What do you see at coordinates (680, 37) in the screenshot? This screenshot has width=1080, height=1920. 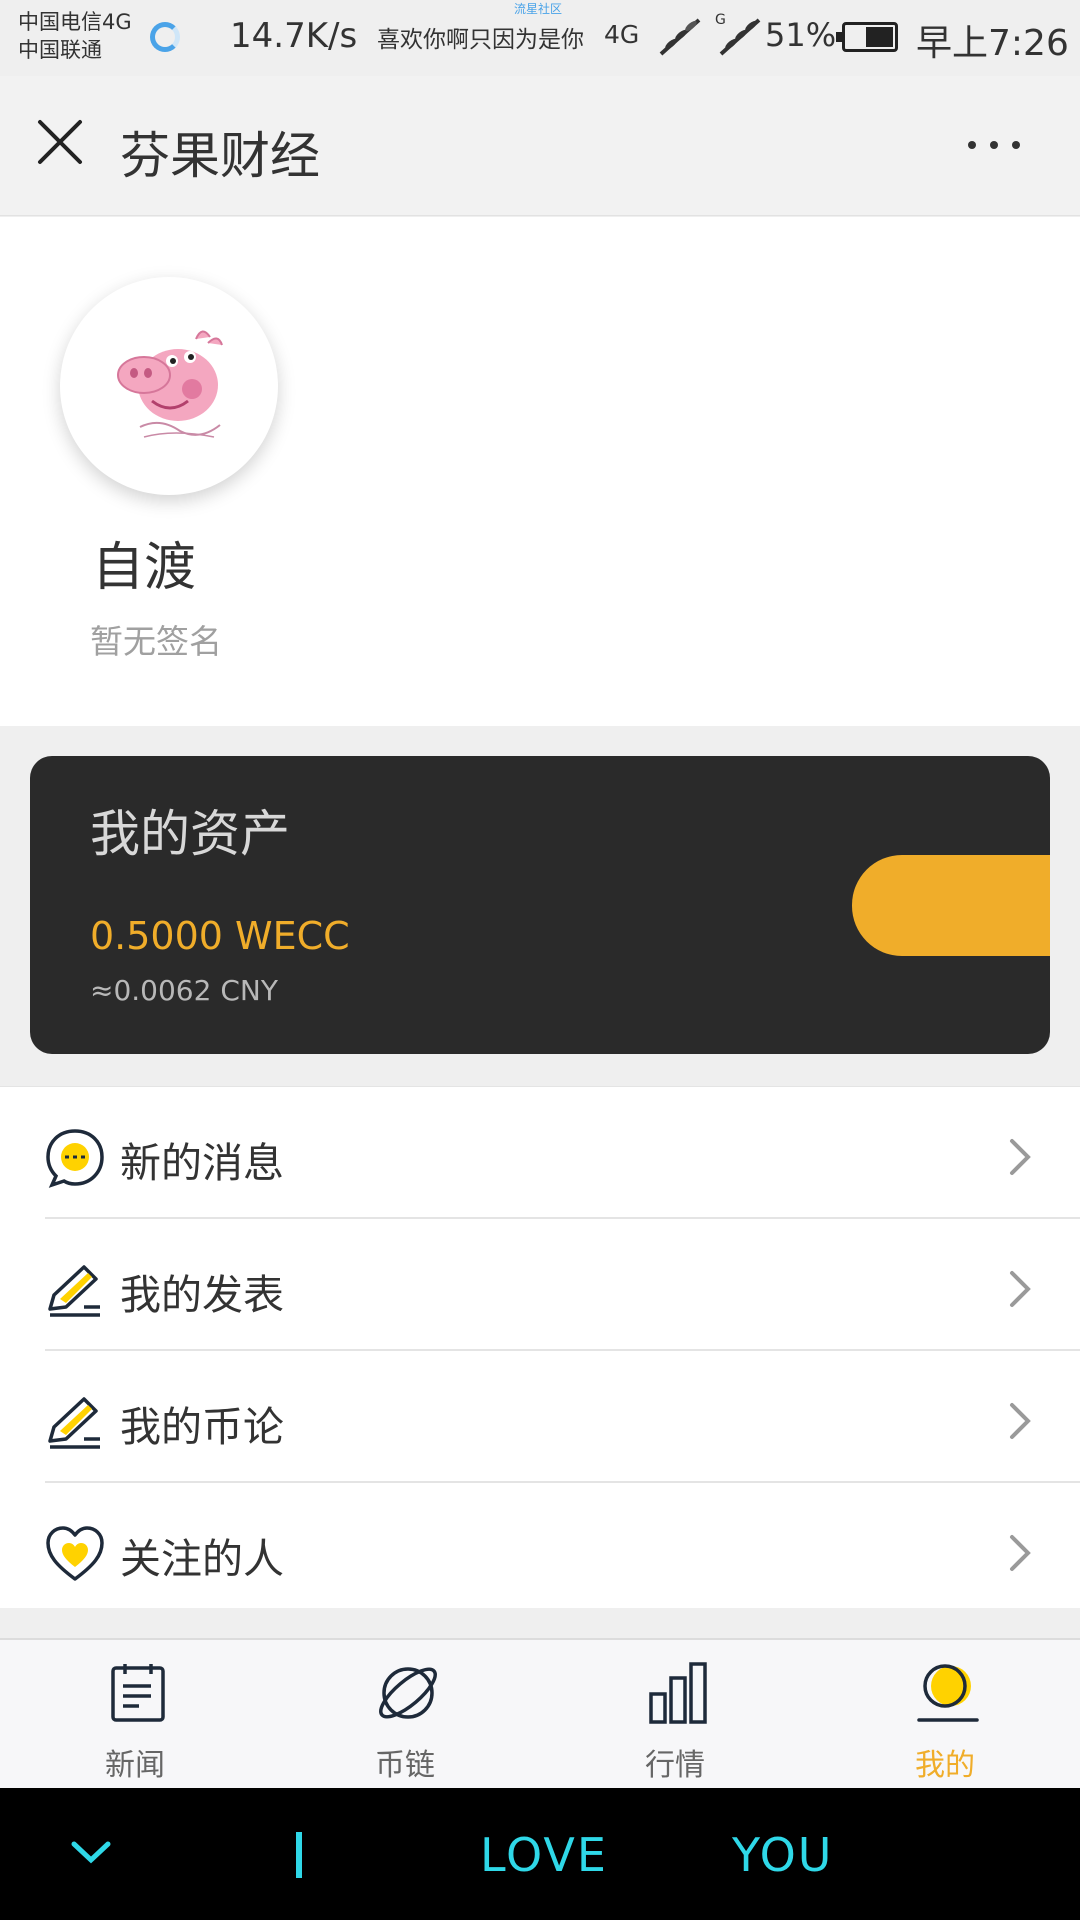 I see `signal-icon` at bounding box center [680, 37].